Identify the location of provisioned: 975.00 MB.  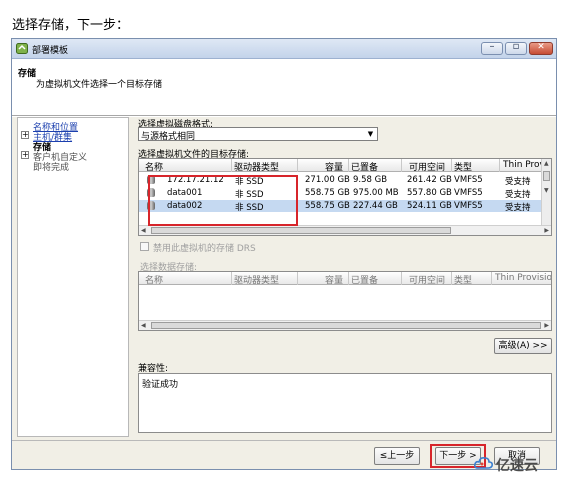
(376, 193).